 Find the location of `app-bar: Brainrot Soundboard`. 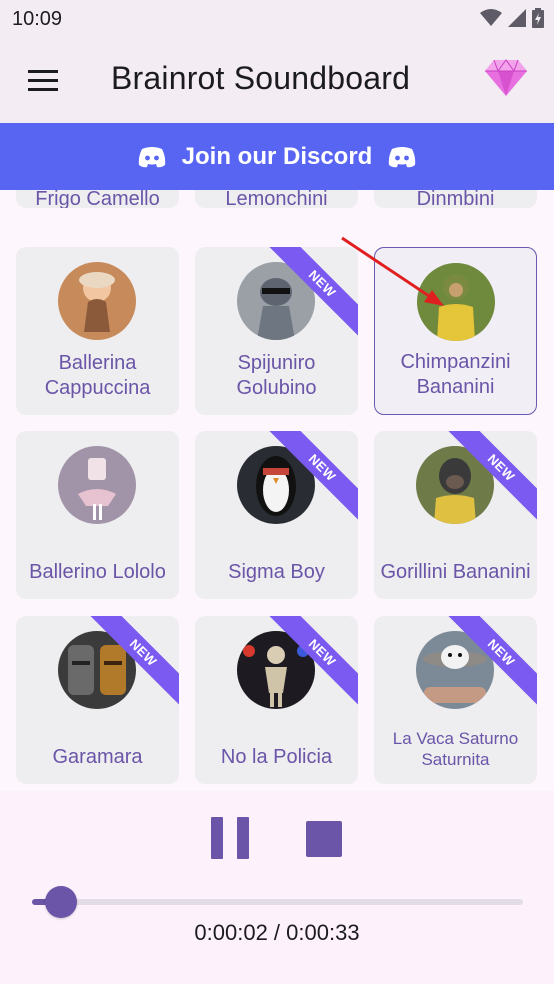

app-bar: Brainrot Soundboard is located at coordinates (277, 80).